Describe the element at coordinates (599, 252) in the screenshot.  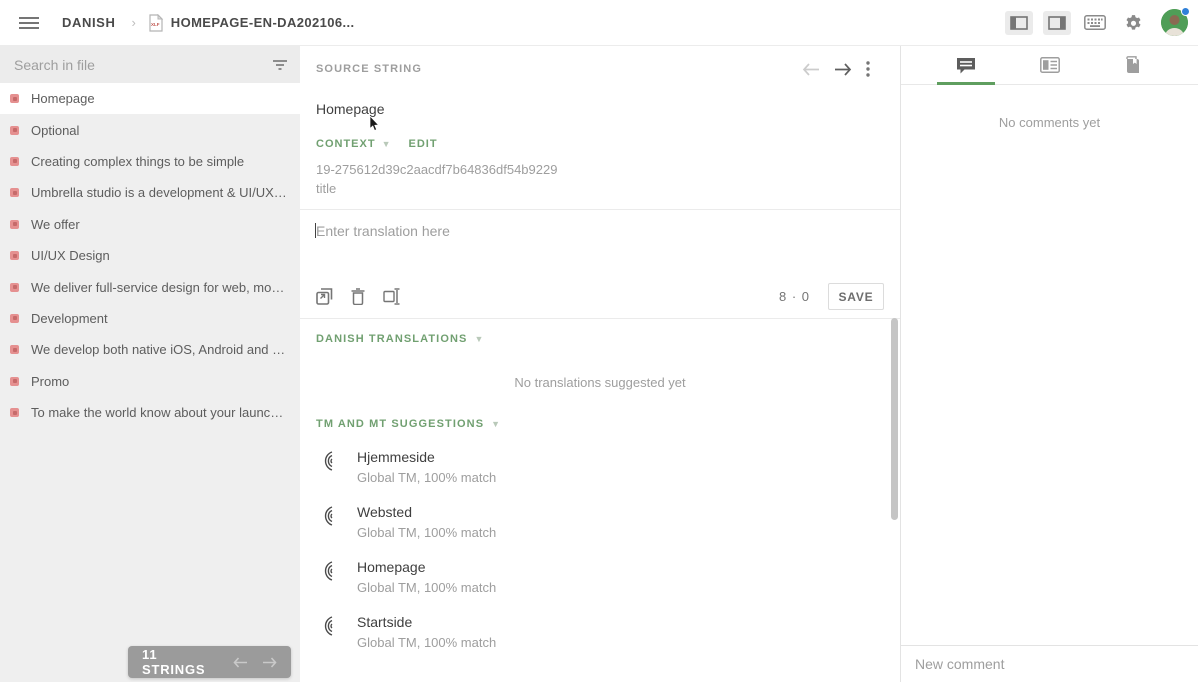
I see `translation-input: Enter translation here` at that location.